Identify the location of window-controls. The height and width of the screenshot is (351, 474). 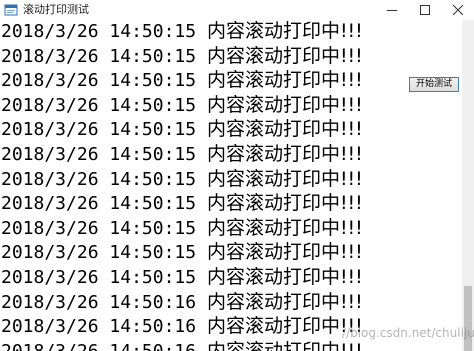
(424, 10).